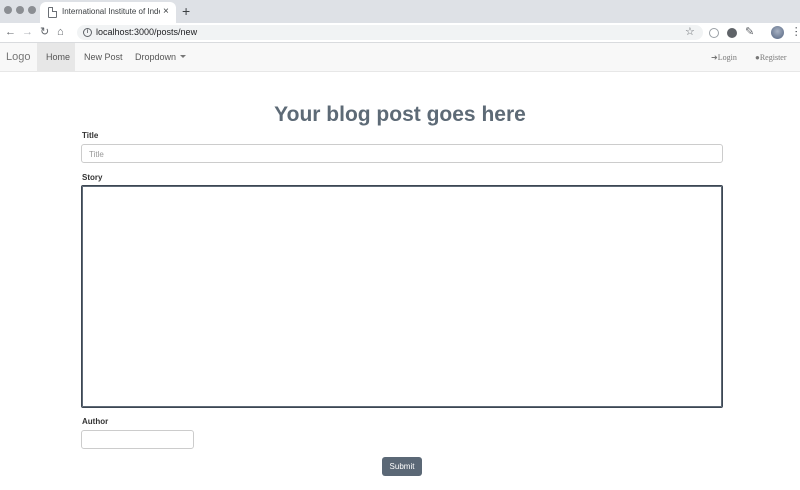 The height and width of the screenshot is (490, 800). What do you see at coordinates (402, 466) in the screenshot?
I see `submit-button: Submit` at bounding box center [402, 466].